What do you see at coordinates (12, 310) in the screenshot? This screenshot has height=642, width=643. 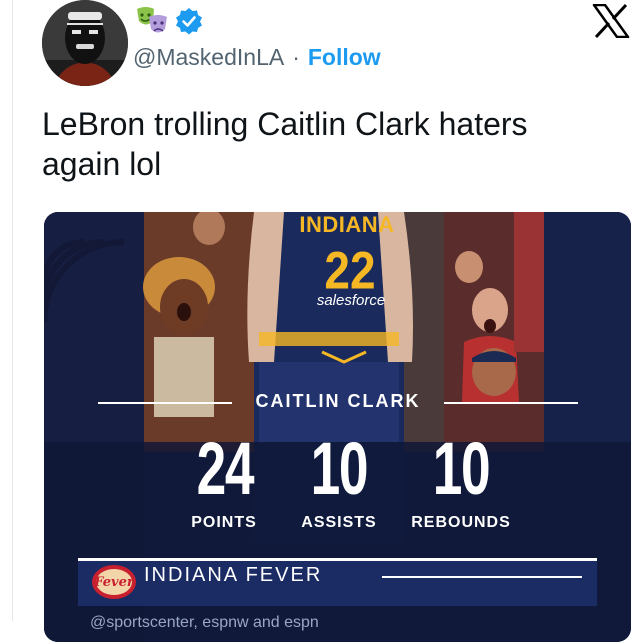 I see `timeline-divider` at bounding box center [12, 310].